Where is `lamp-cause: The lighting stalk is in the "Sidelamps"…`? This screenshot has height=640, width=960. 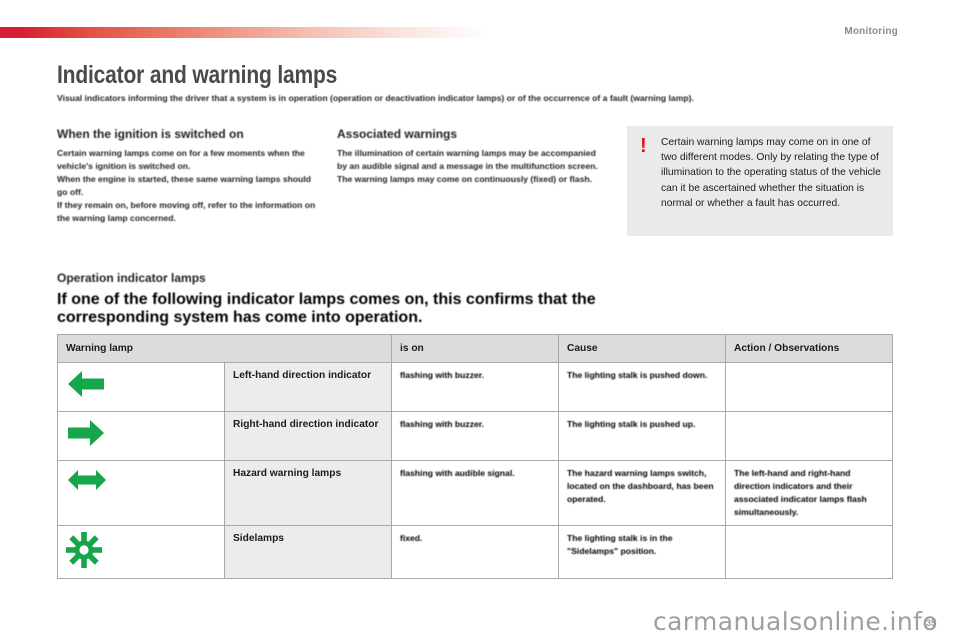 lamp-cause: The lighting stalk is in the "Sidelamps"… is located at coordinates (642, 552).